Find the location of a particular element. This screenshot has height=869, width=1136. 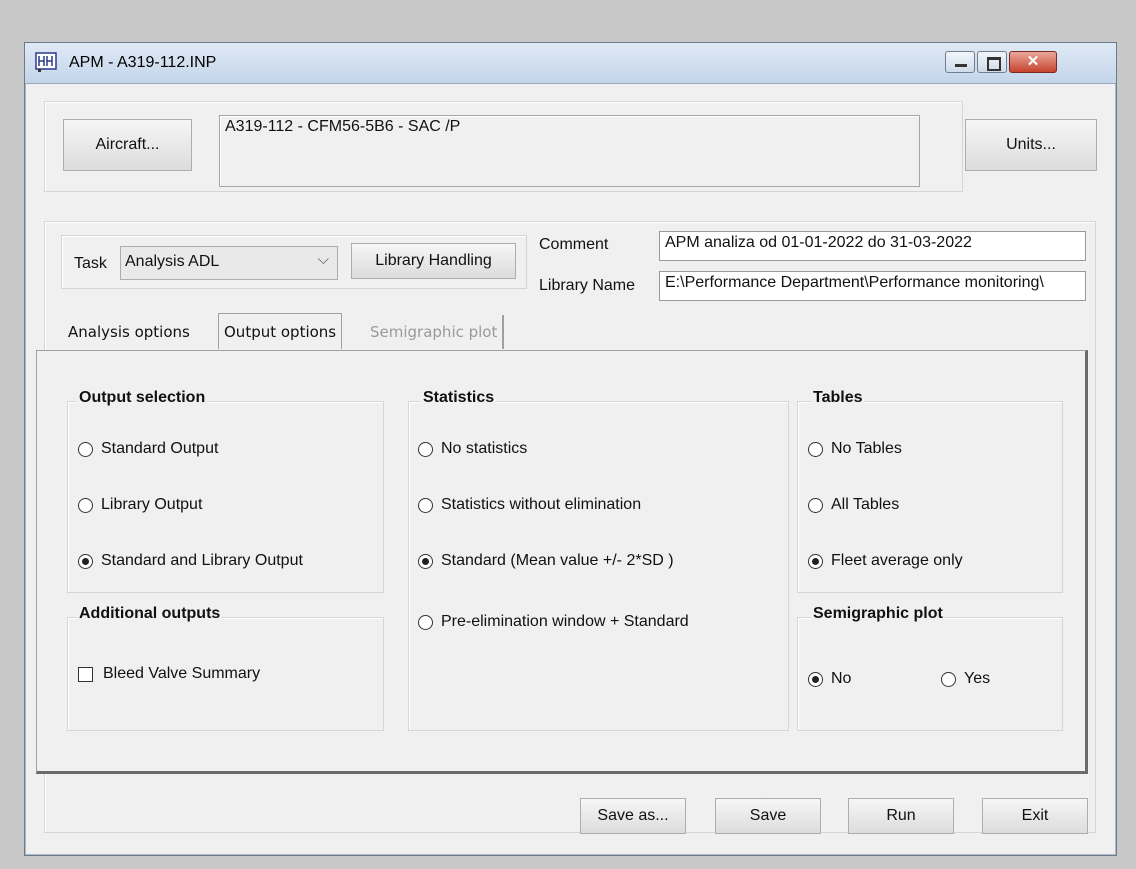

radio-label: Standard and Library Output is located at coordinates (202, 560).